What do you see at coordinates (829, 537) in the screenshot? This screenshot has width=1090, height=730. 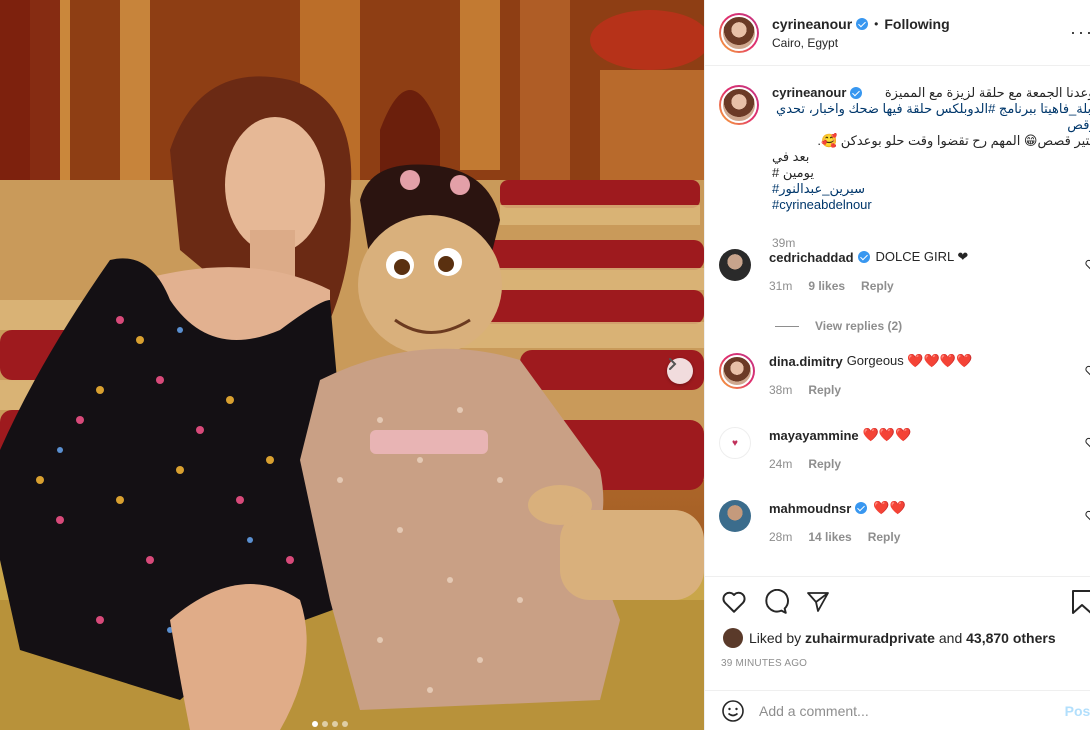 I see `comment-likes: 14 likes` at bounding box center [829, 537].